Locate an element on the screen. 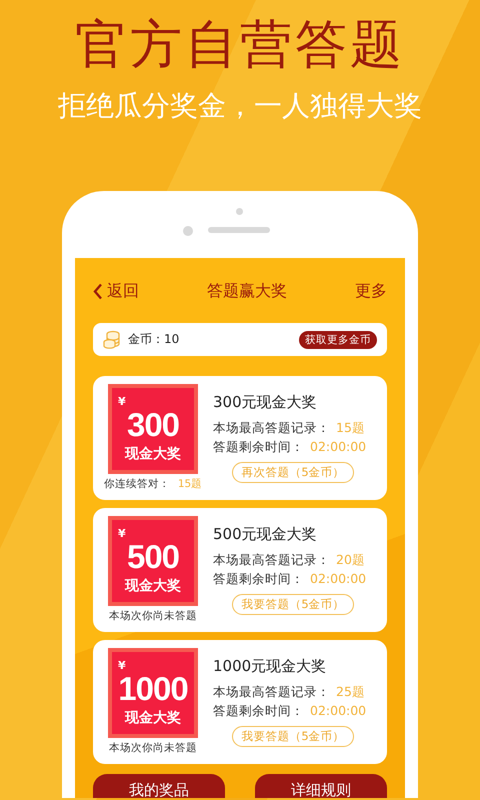  prize-amount: 1000 is located at coordinates (153, 688).